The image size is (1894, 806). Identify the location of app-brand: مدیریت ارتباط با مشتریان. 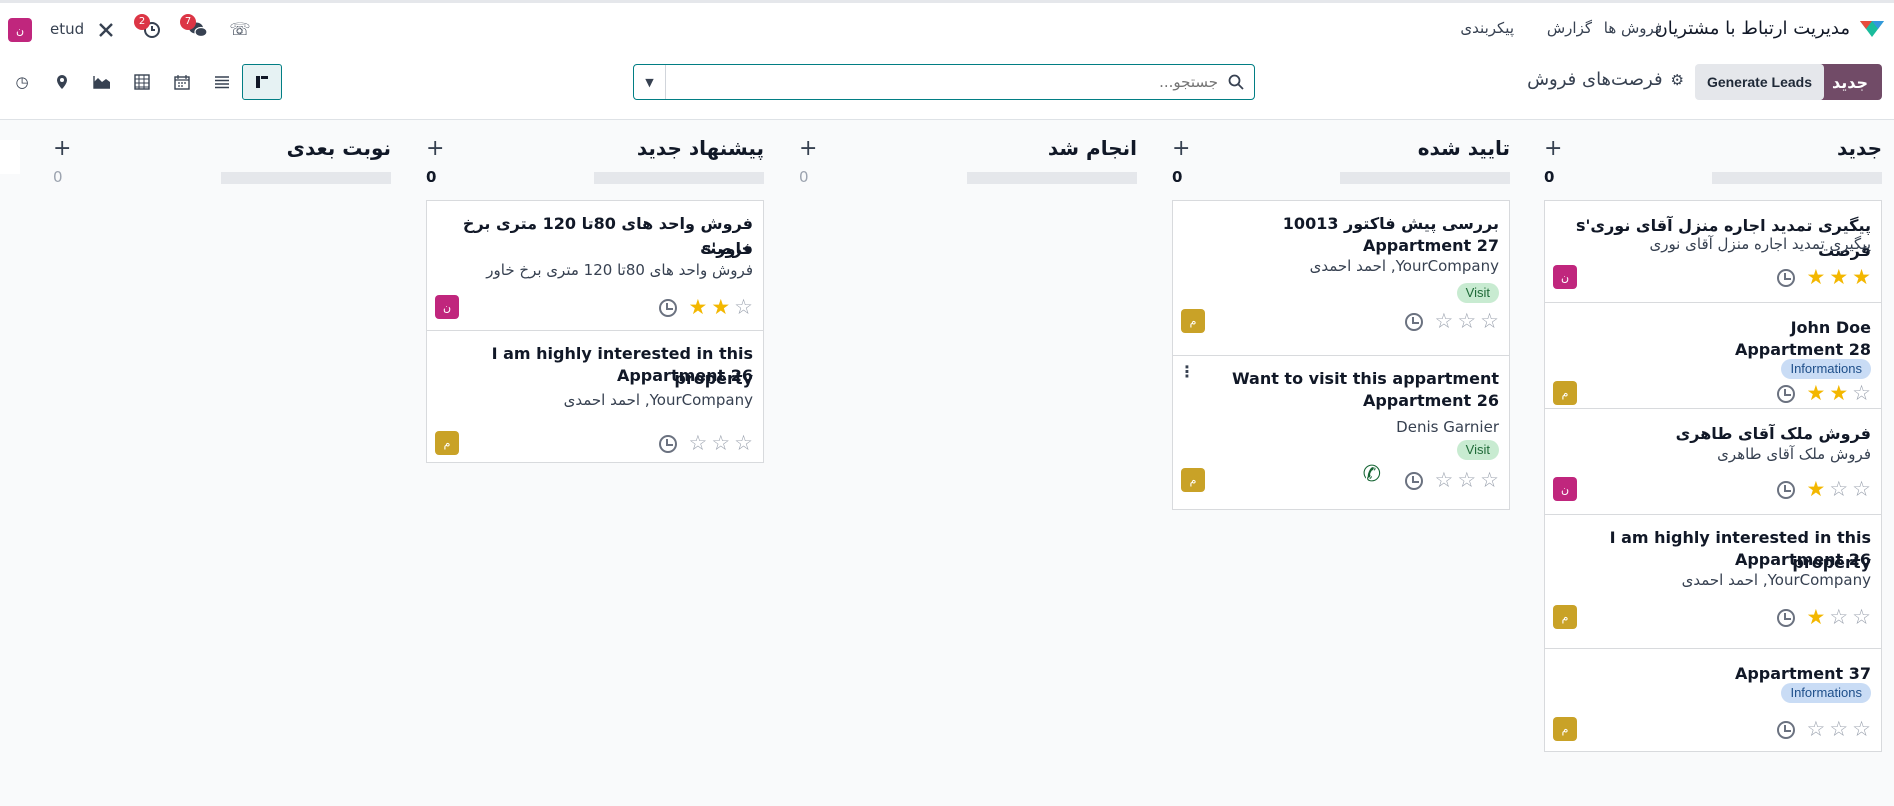
(1770, 28).